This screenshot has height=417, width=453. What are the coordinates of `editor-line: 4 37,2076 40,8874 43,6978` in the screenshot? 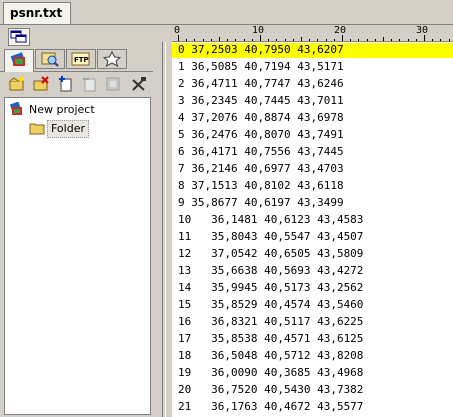 It's located at (312, 118).